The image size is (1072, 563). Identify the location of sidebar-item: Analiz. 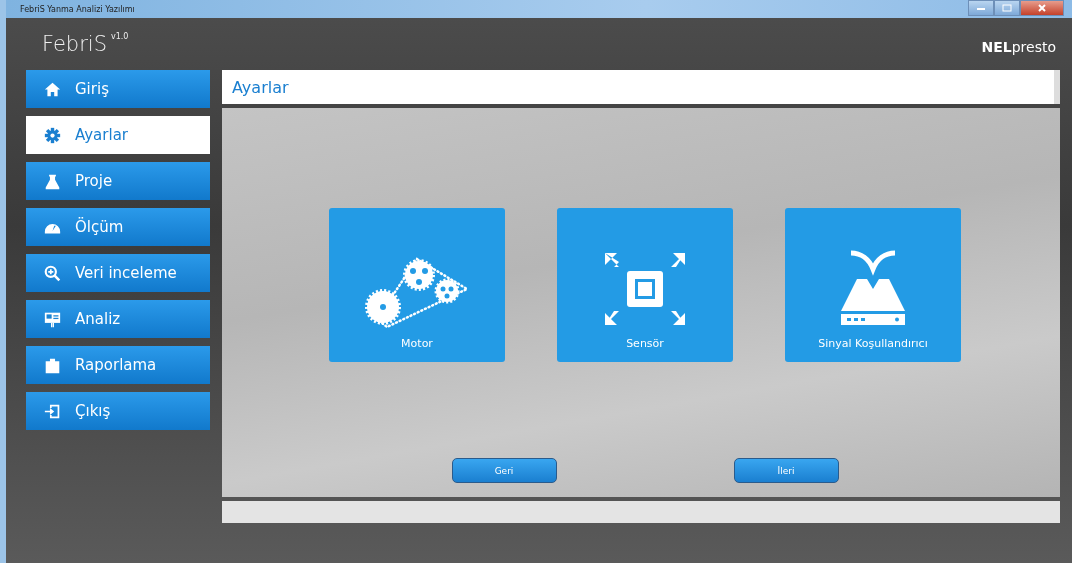
(118, 319).